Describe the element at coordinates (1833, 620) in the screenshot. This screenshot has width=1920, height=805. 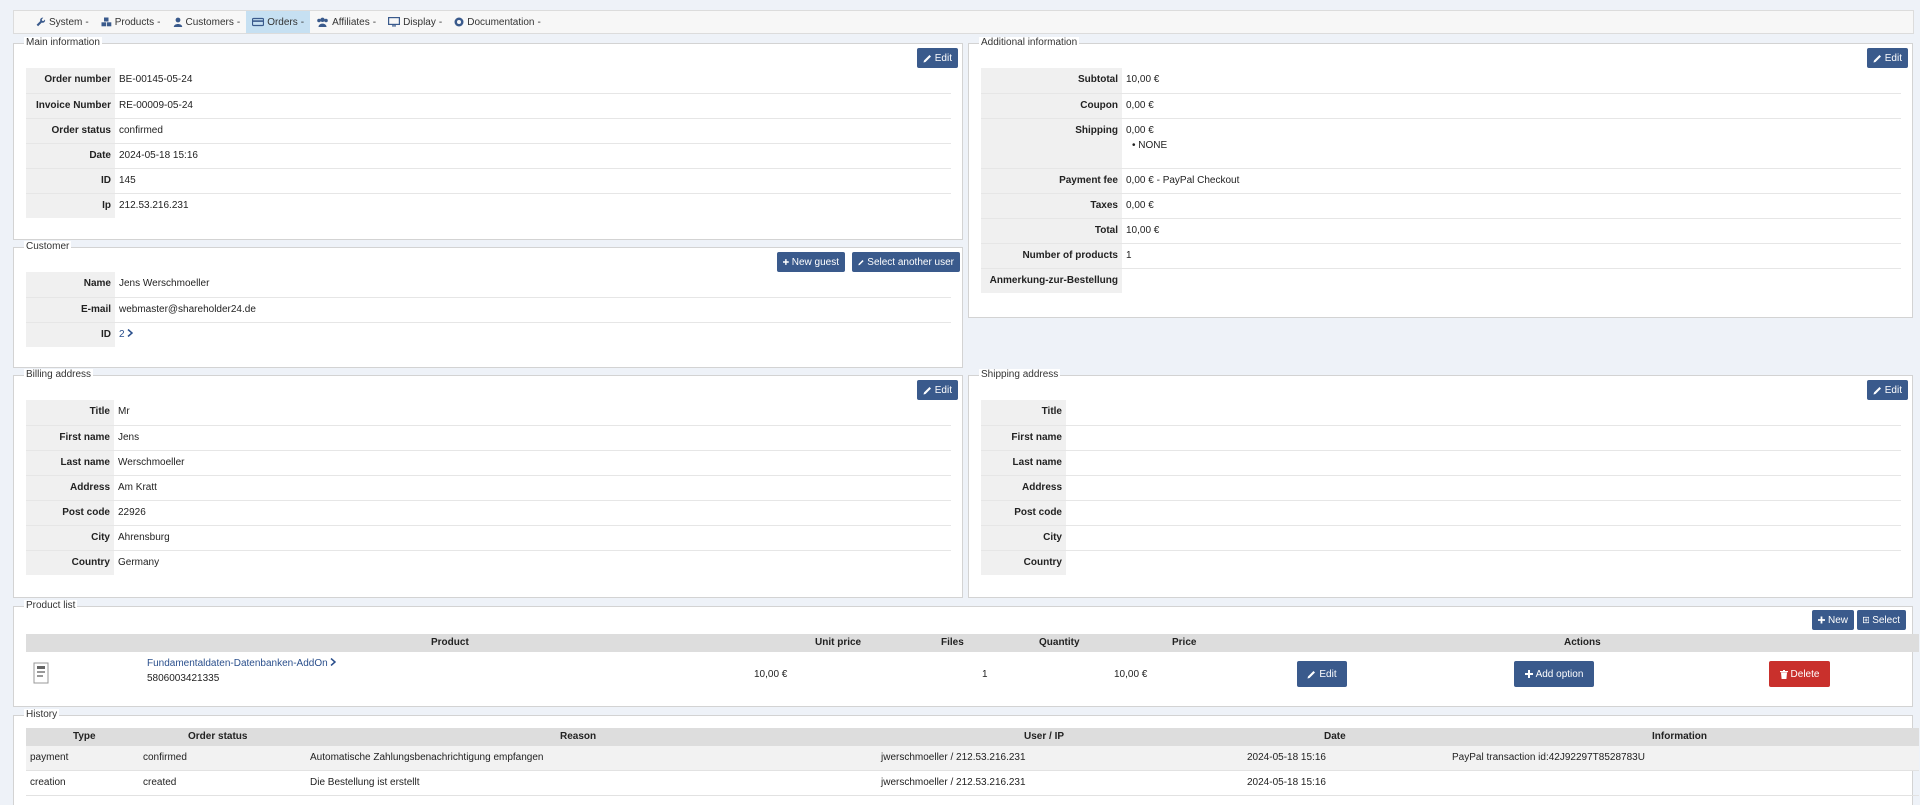
I see `new-product-button: New` at that location.